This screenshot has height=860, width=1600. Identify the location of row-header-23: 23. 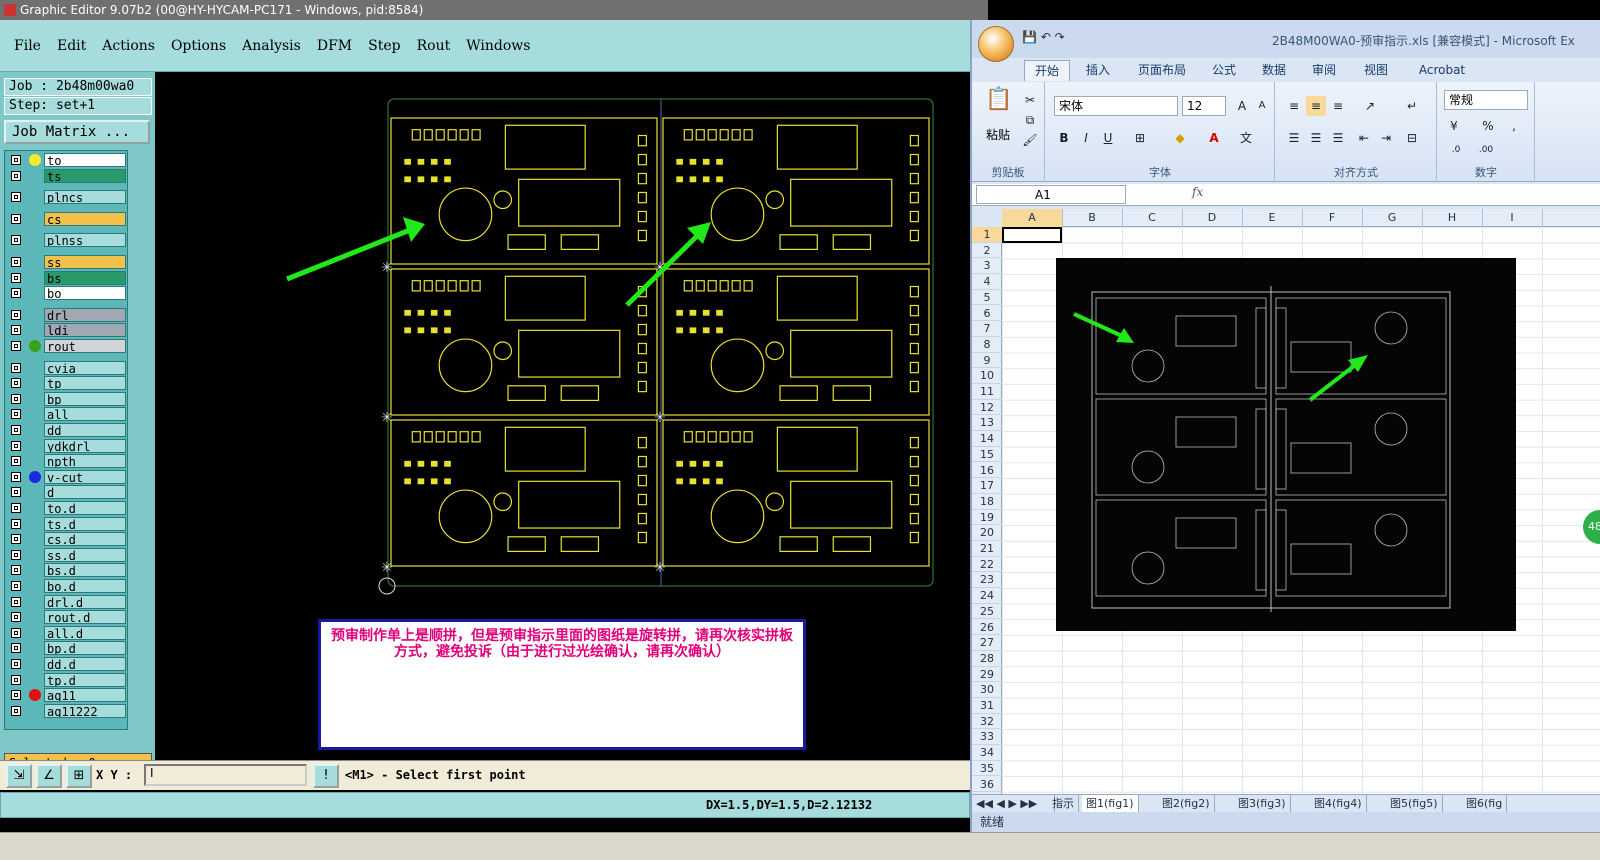
(987, 580).